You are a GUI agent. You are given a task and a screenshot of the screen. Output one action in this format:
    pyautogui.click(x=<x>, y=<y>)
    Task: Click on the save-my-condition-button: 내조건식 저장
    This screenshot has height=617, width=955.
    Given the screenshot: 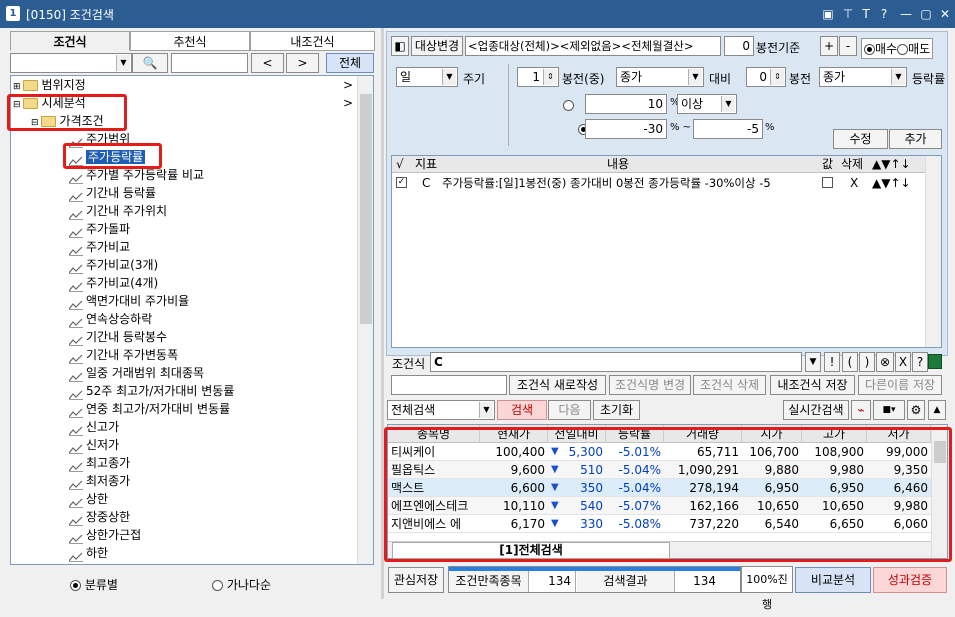 What is the action you would take?
    pyautogui.click(x=812, y=385)
    